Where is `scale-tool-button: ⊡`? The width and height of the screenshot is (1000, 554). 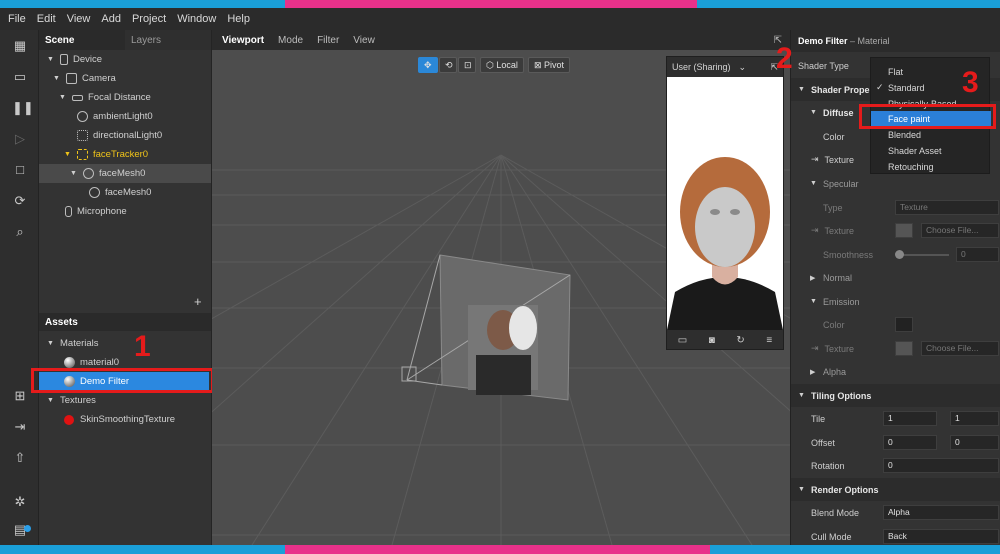 scale-tool-button: ⊡ is located at coordinates (467, 65).